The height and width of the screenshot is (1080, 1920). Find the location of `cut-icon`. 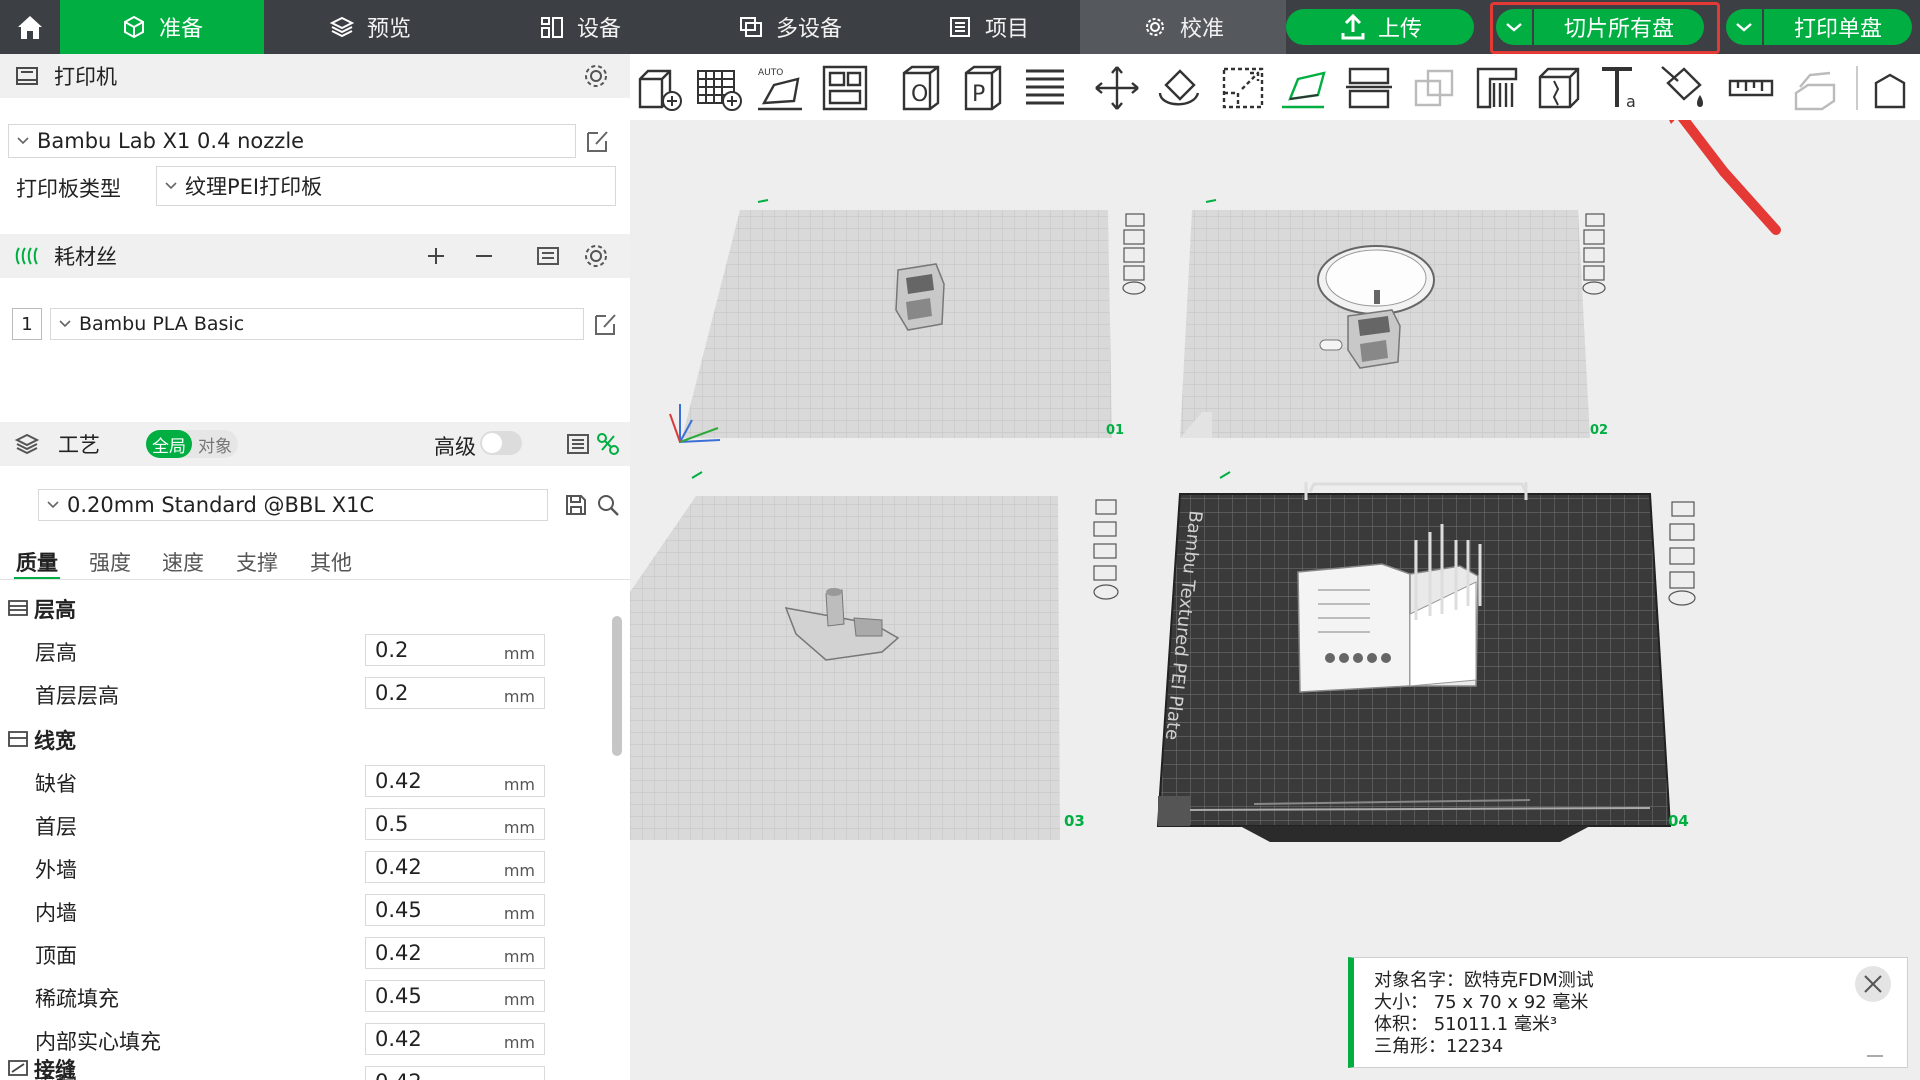

cut-icon is located at coordinates (1369, 88).